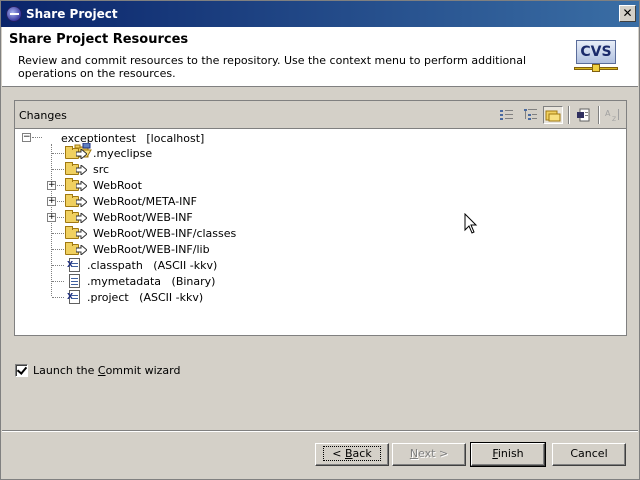 The height and width of the screenshot is (480, 640). Describe the element at coordinates (362, 453) in the screenshot. I see `back-label-suffix: ack` at that location.